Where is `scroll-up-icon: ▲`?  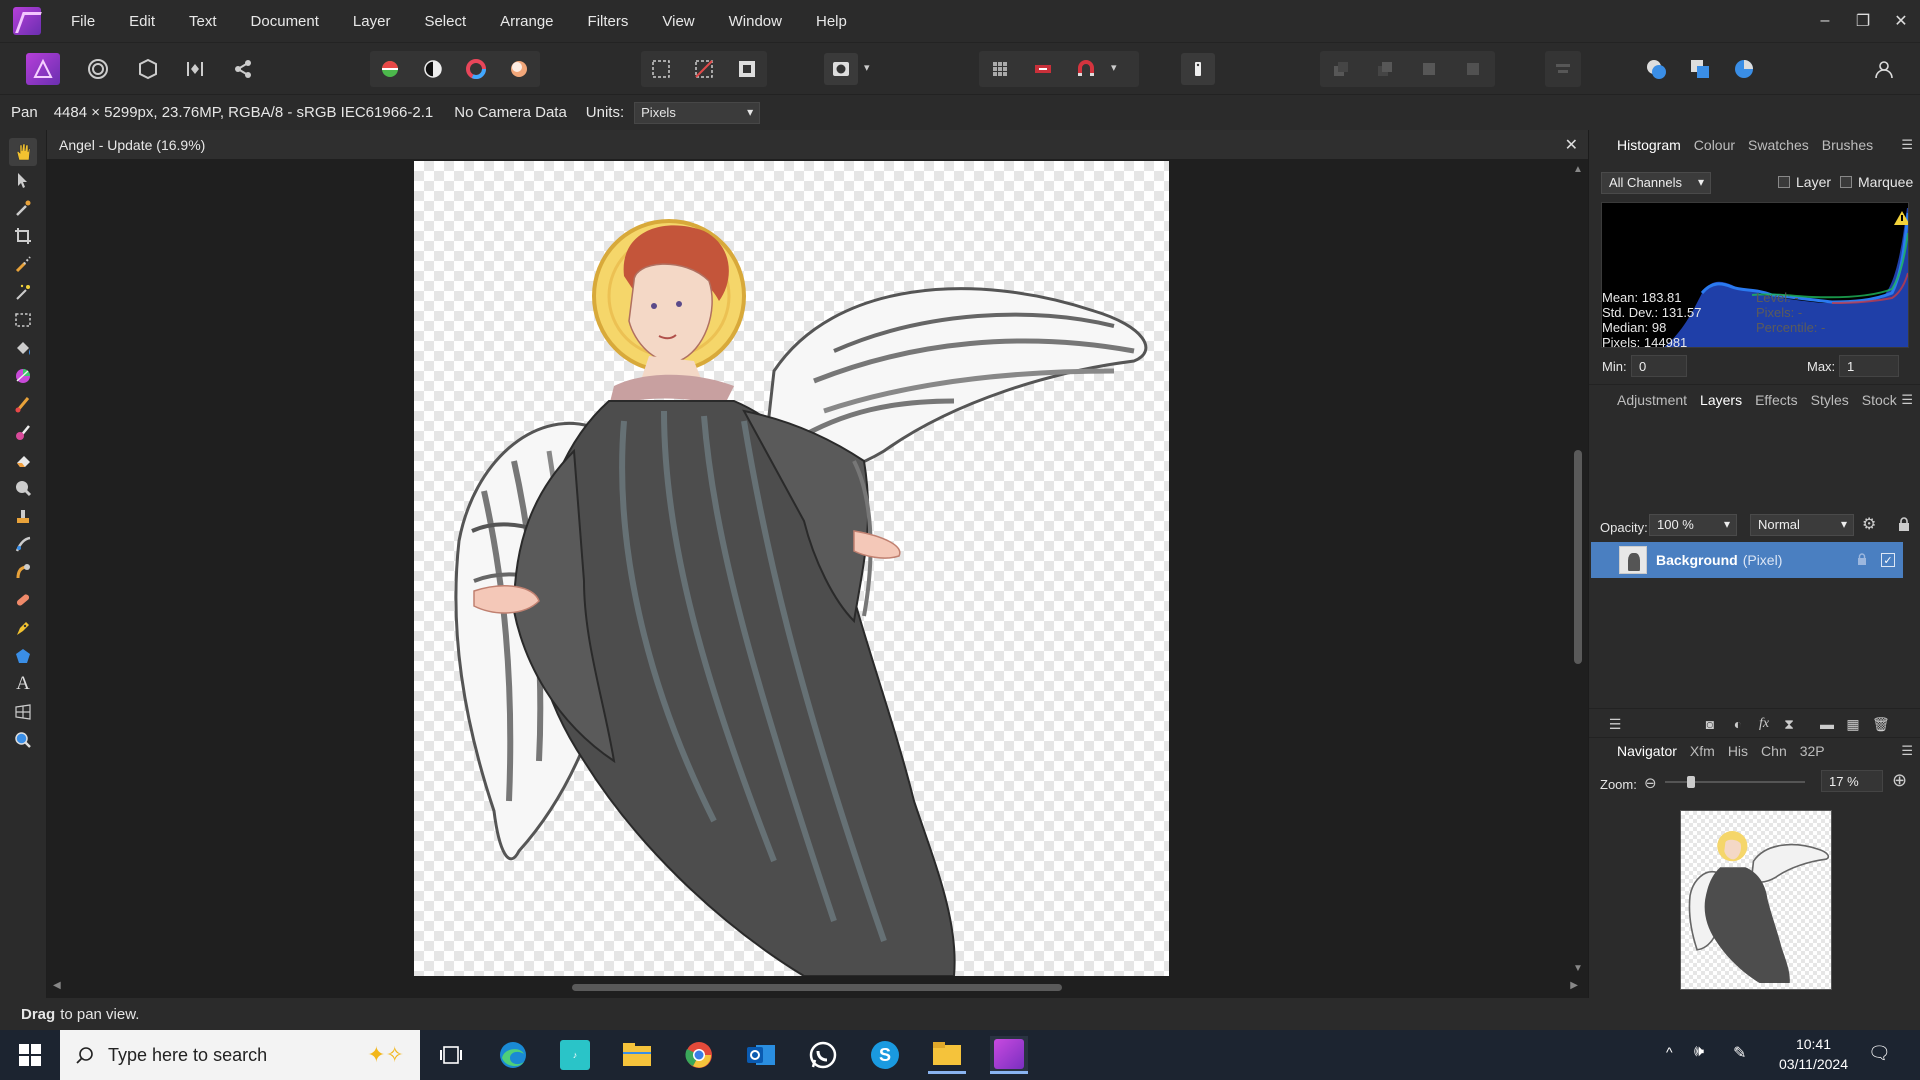 scroll-up-icon: ▲ is located at coordinates (1578, 169).